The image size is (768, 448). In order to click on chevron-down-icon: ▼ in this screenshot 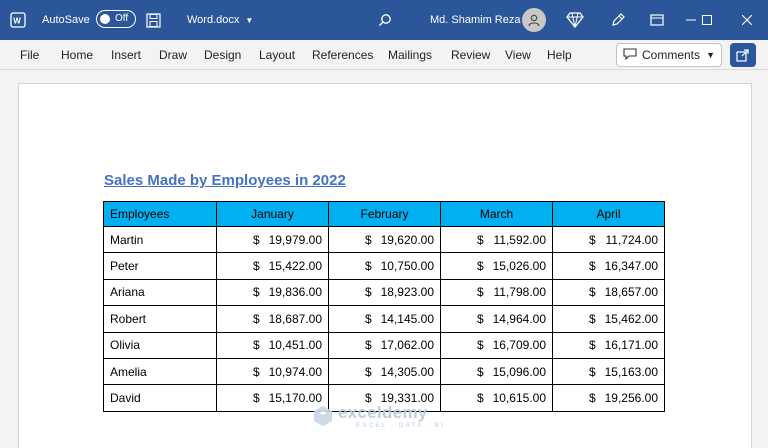, I will do `click(710, 55)`.